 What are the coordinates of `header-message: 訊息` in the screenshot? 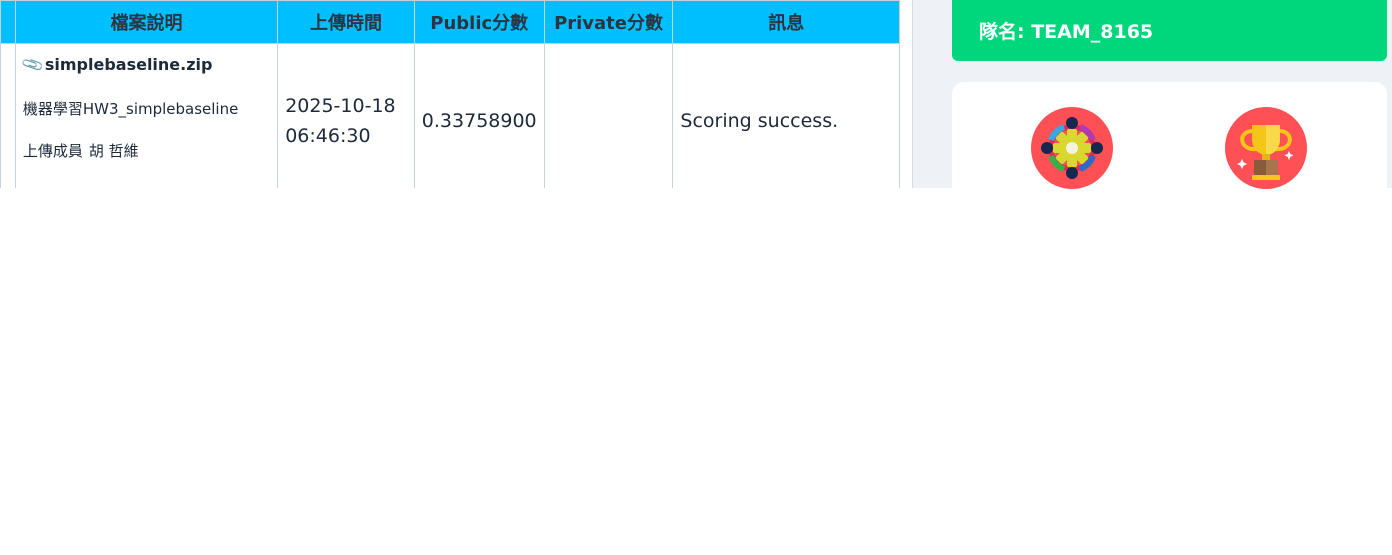 It's located at (786, 22).